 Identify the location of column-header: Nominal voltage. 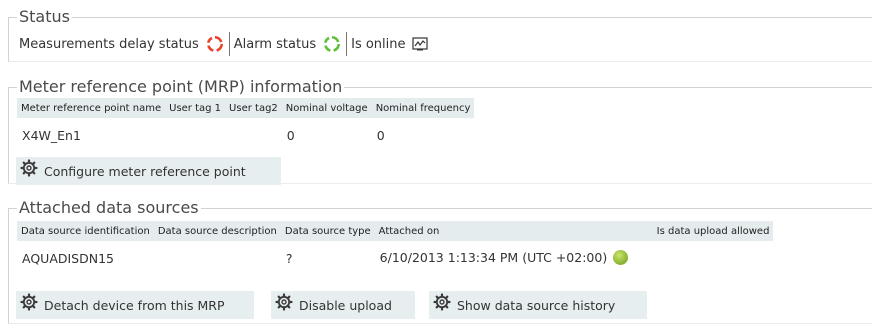
(326, 108).